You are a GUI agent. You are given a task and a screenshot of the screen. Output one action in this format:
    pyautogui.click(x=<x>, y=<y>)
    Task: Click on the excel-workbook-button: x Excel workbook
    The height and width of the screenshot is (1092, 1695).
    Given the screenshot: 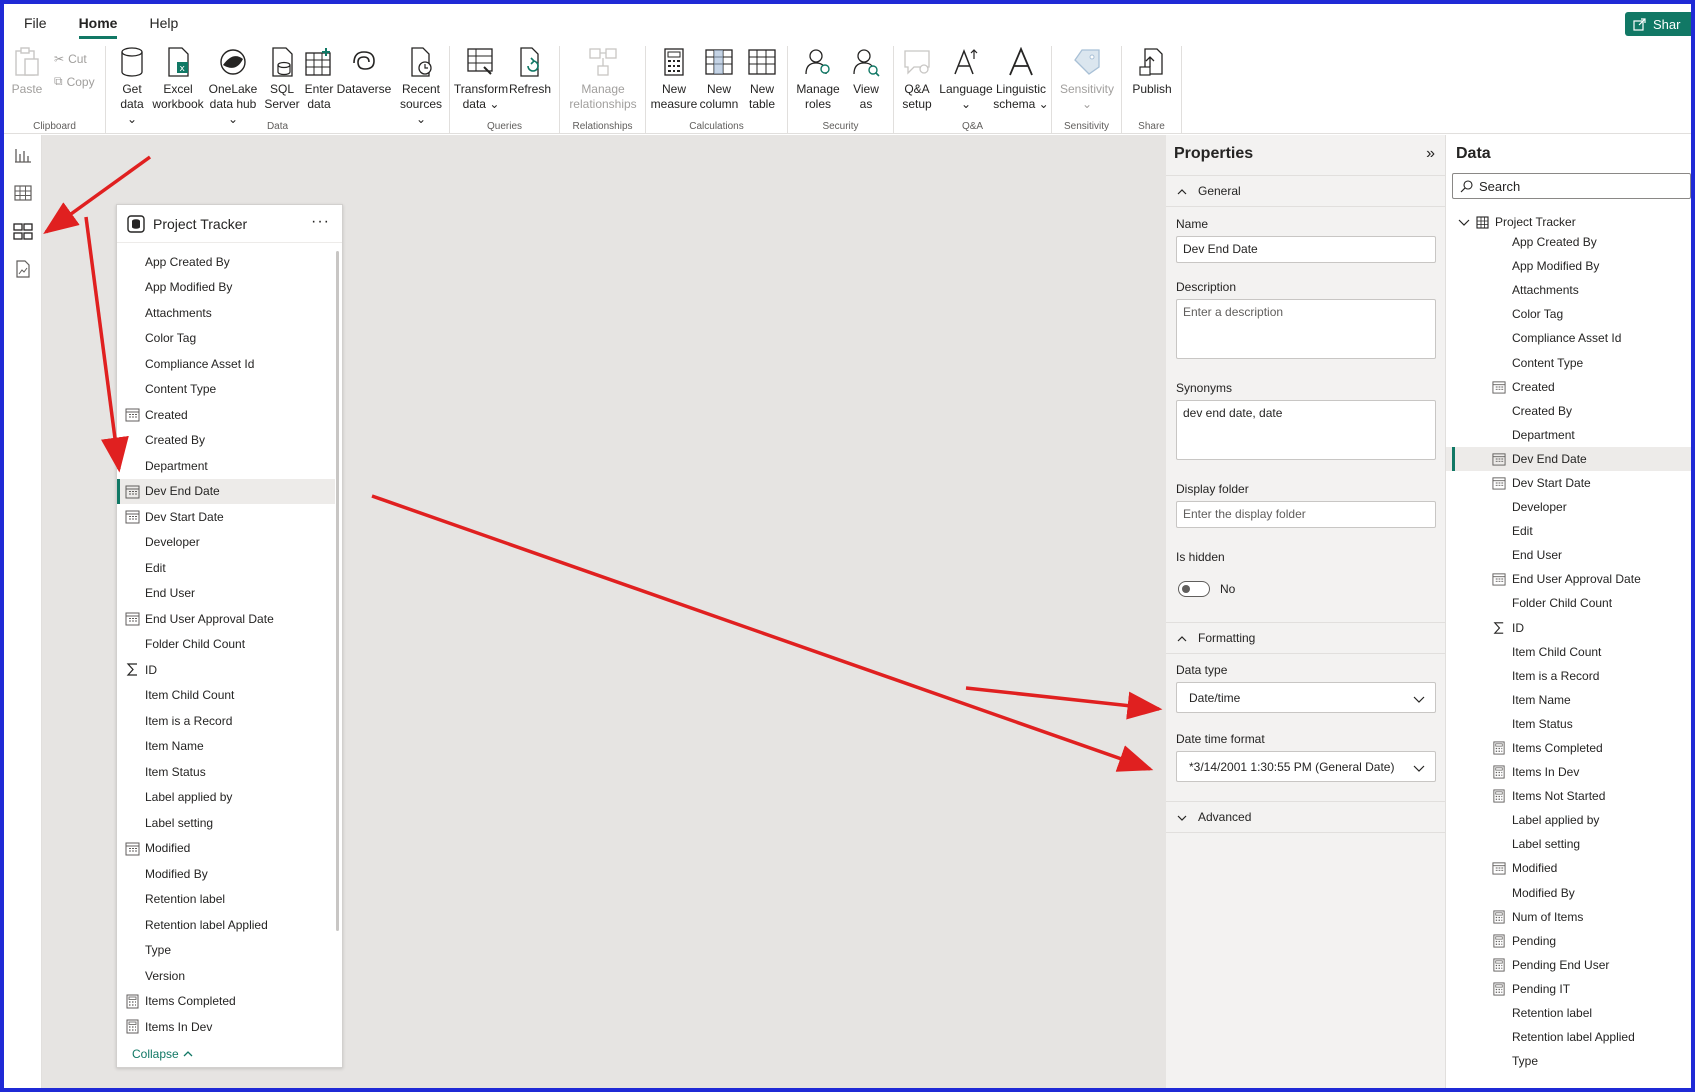 What is the action you would take?
    pyautogui.click(x=178, y=79)
    